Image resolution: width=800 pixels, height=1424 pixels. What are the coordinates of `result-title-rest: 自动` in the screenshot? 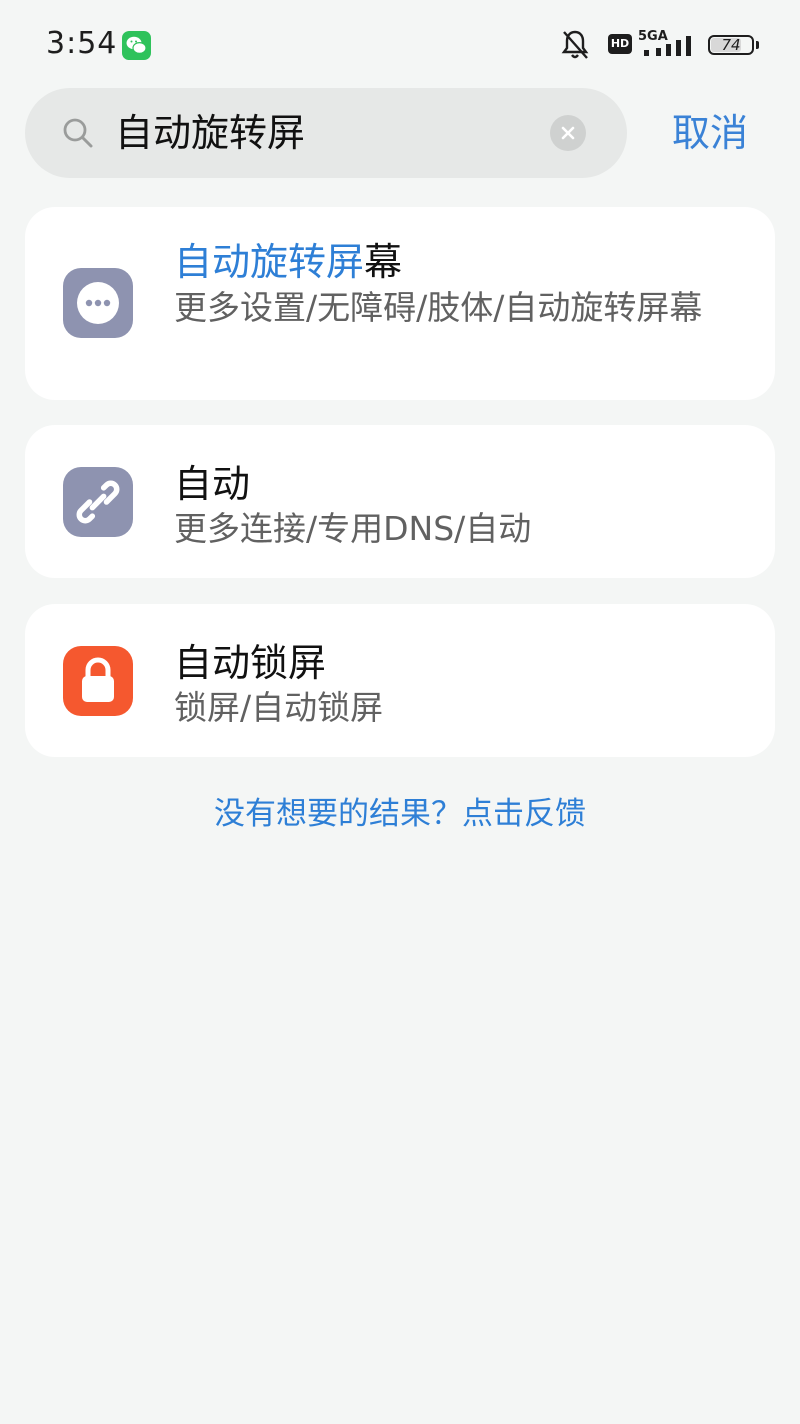 It's located at (212, 484).